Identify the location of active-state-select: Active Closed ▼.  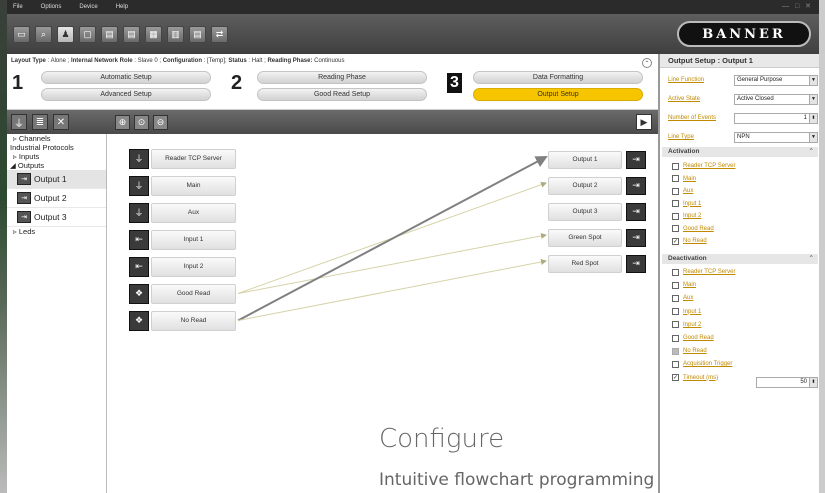
(776, 99).